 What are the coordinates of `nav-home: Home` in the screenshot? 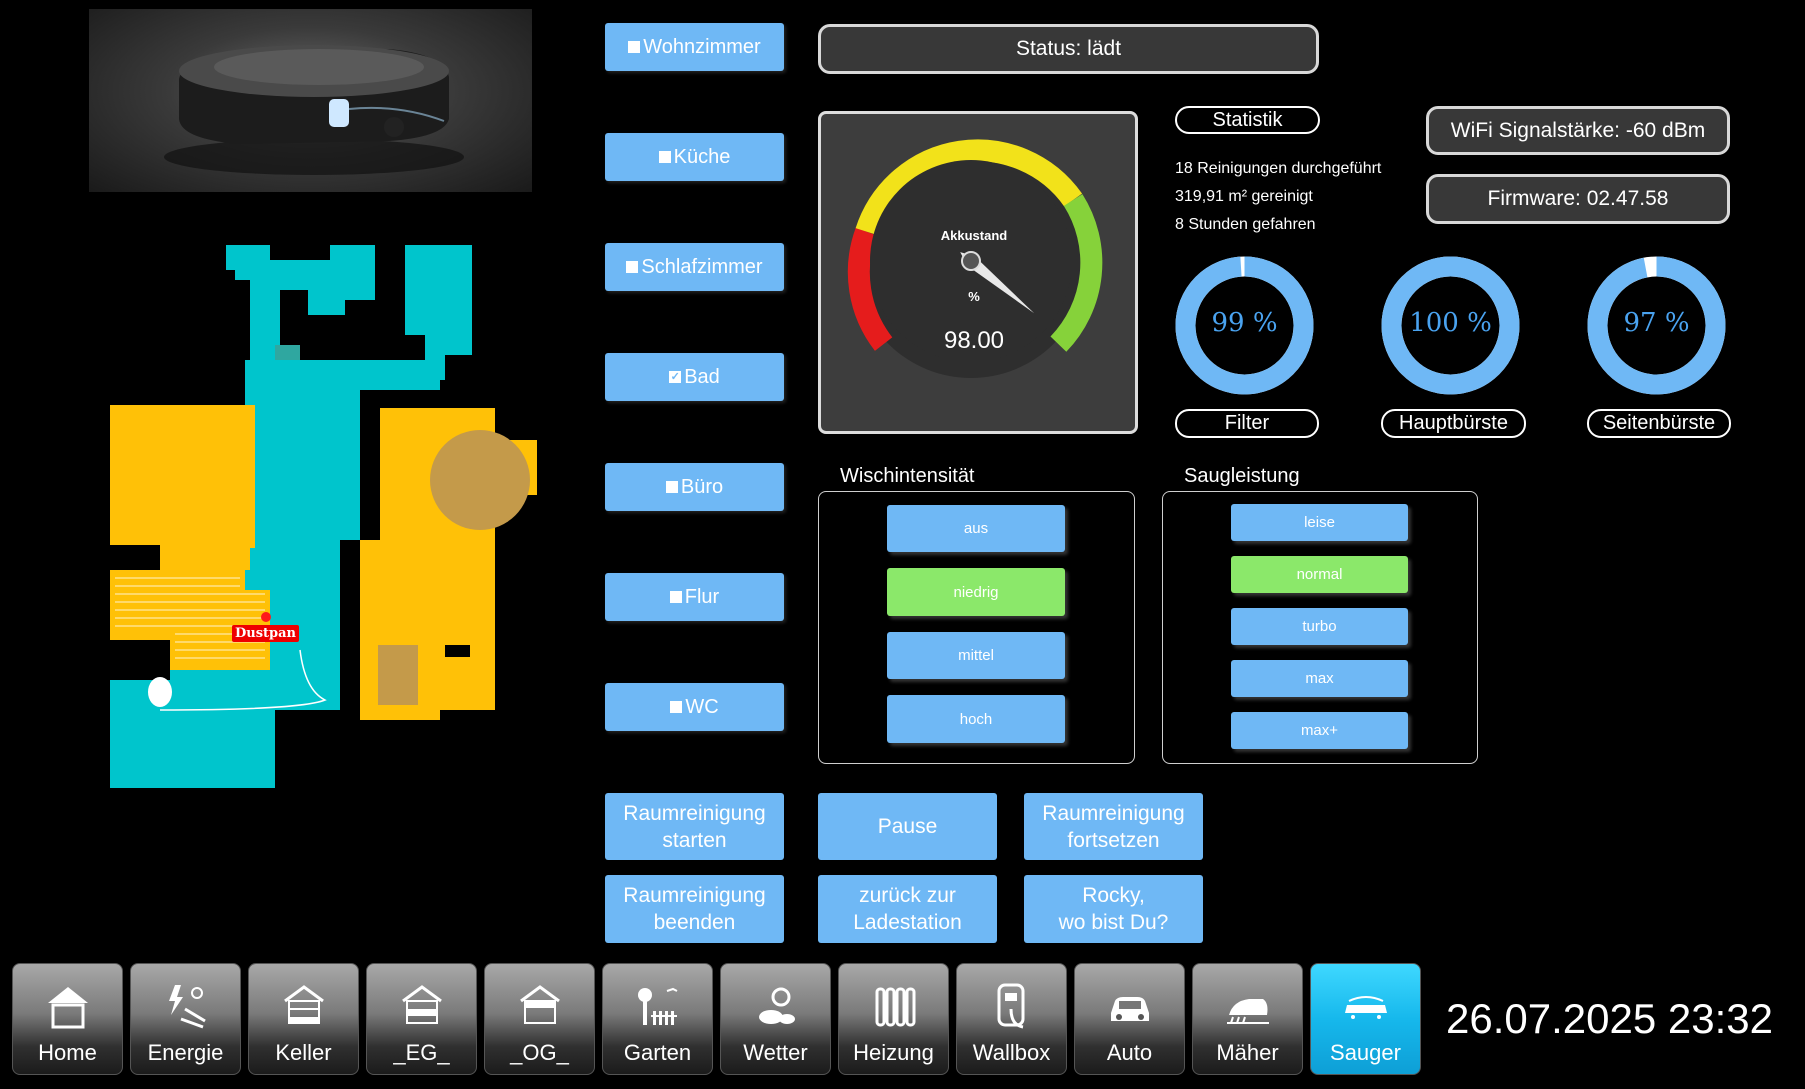 It's located at (67, 1019).